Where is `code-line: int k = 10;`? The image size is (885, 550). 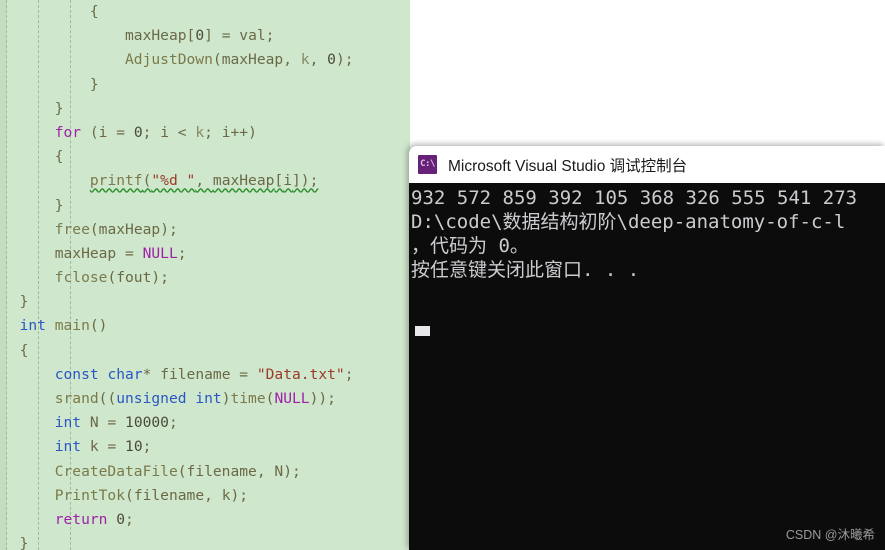 code-line: int k = 10; is located at coordinates (205, 447).